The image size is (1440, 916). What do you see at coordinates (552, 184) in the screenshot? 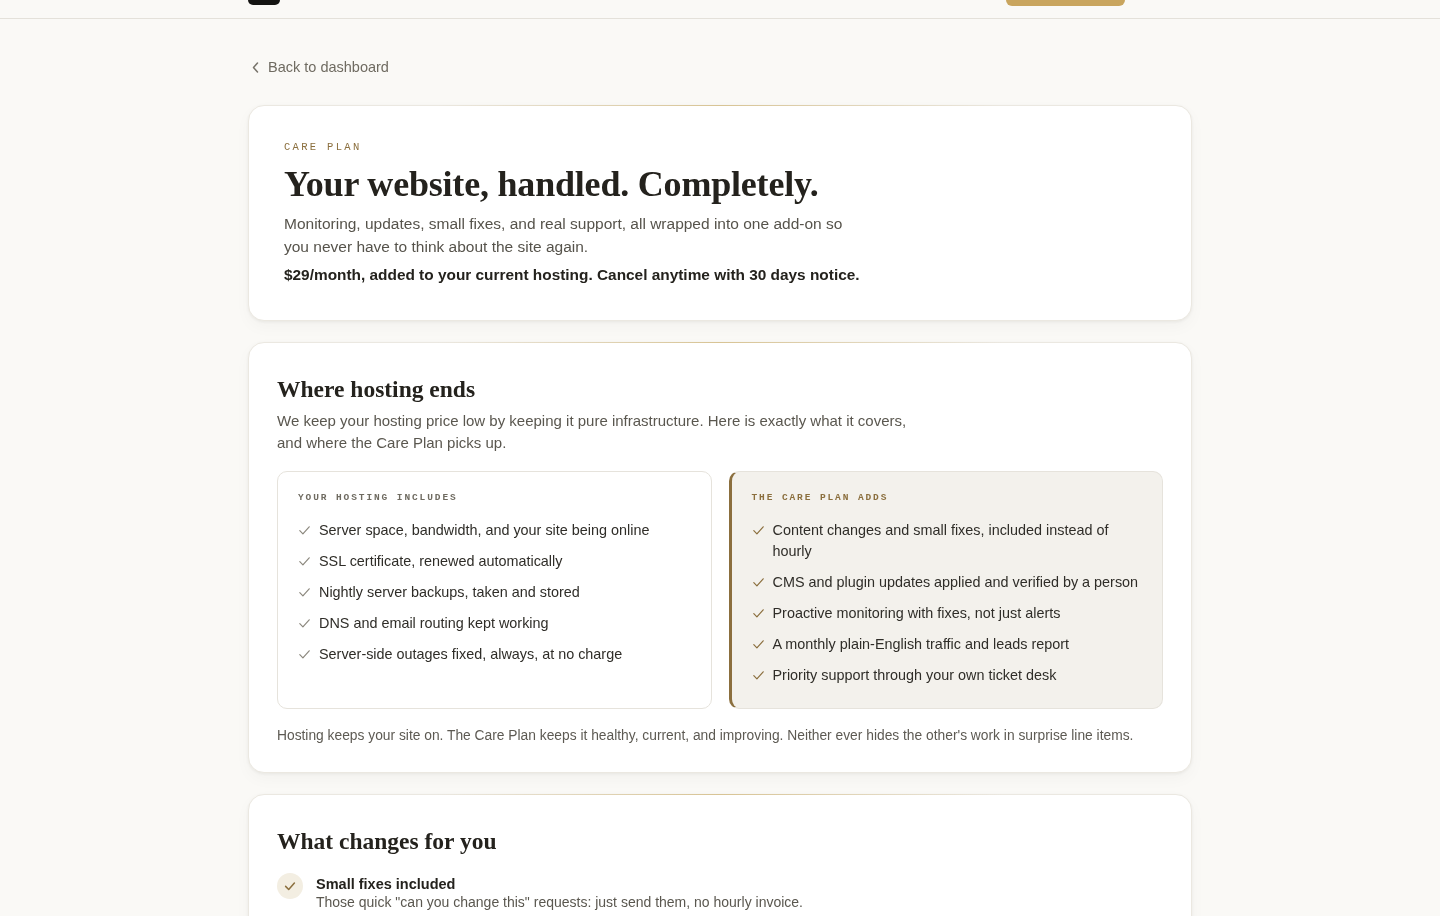
I see `page-title: Your website, handled. Completely.` at bounding box center [552, 184].